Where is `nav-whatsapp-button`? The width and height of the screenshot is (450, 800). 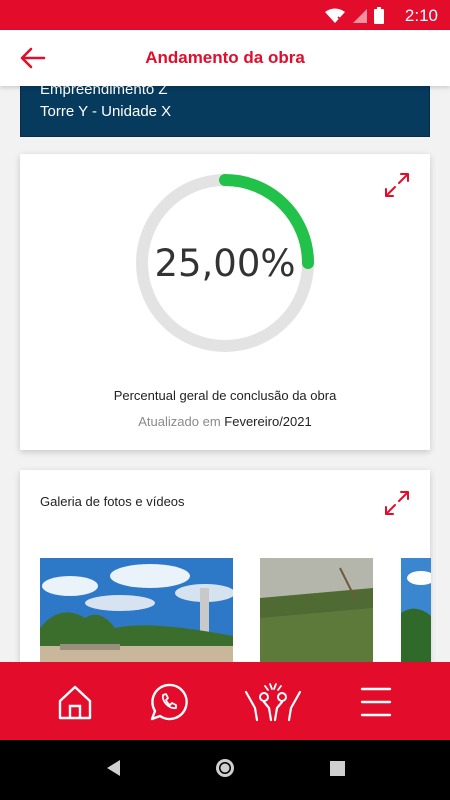 nav-whatsapp-button is located at coordinates (169, 702).